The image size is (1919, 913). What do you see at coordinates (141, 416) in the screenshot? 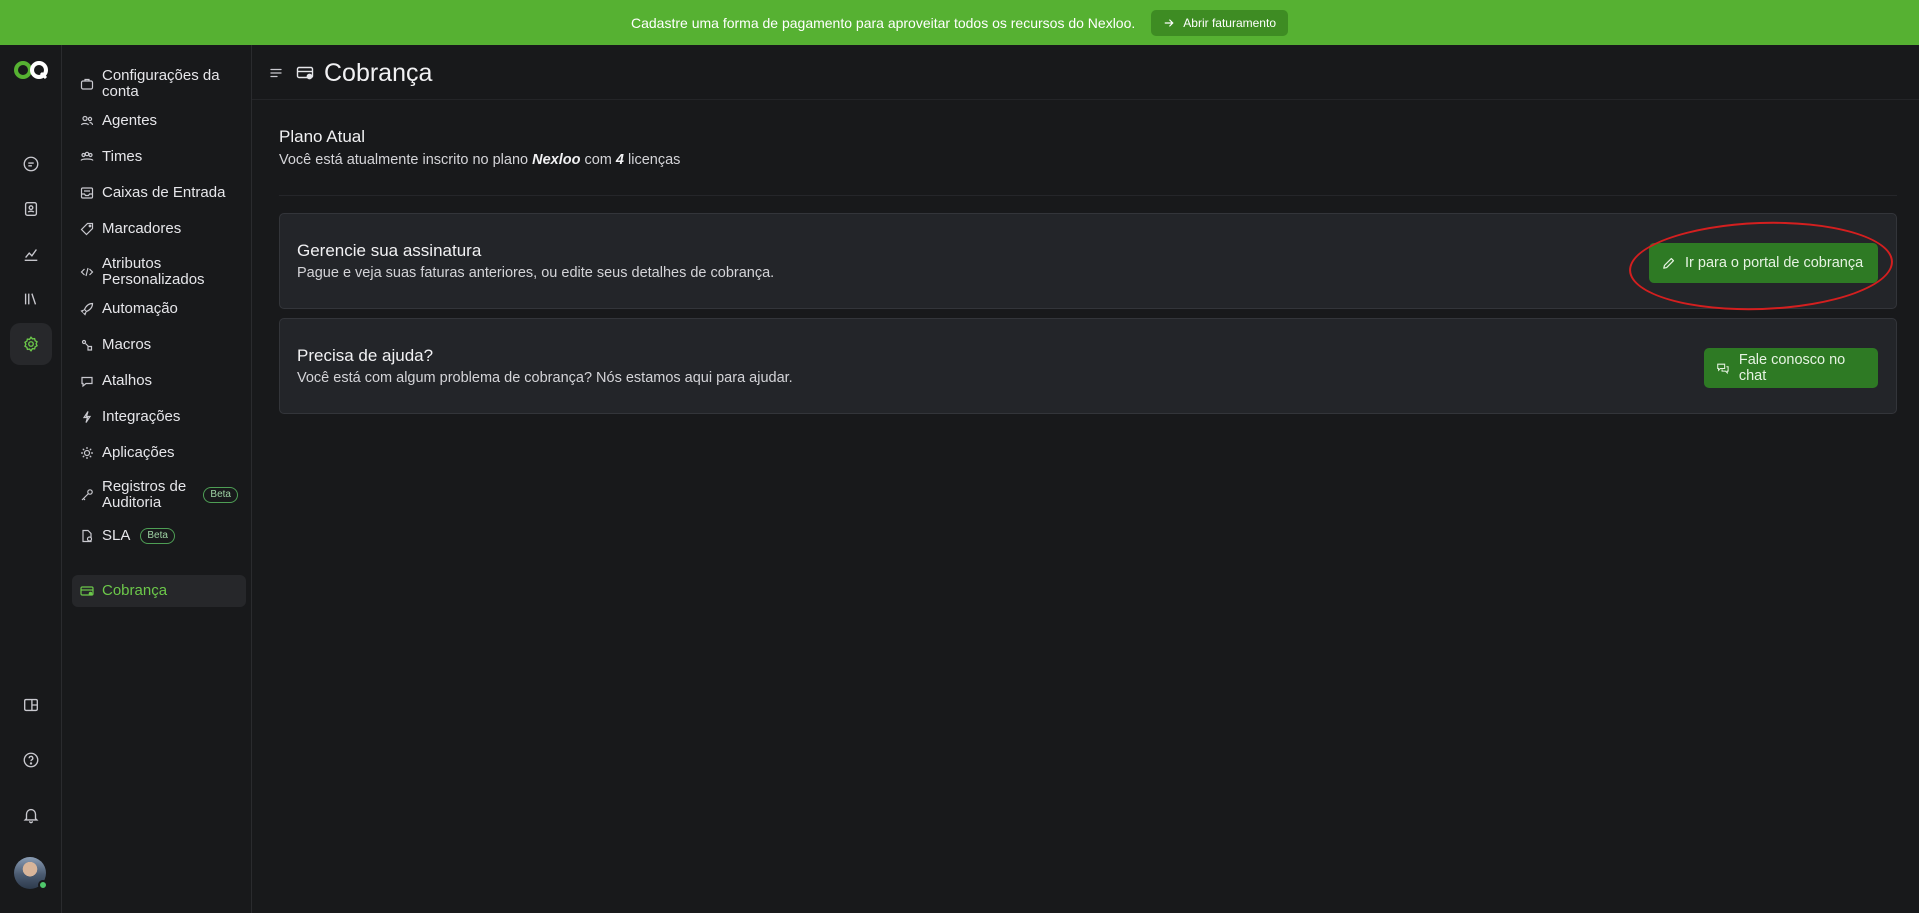
I see `sidebar-item-label: Integrações` at bounding box center [141, 416].